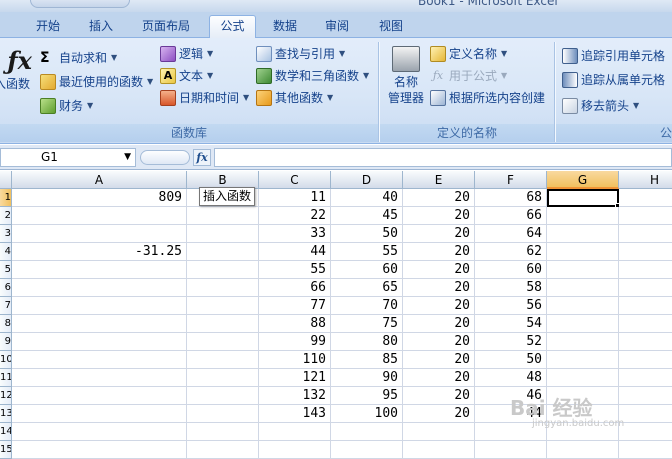 This screenshot has height=459, width=672. What do you see at coordinates (6, 324) in the screenshot?
I see `row-header-8: 8` at bounding box center [6, 324].